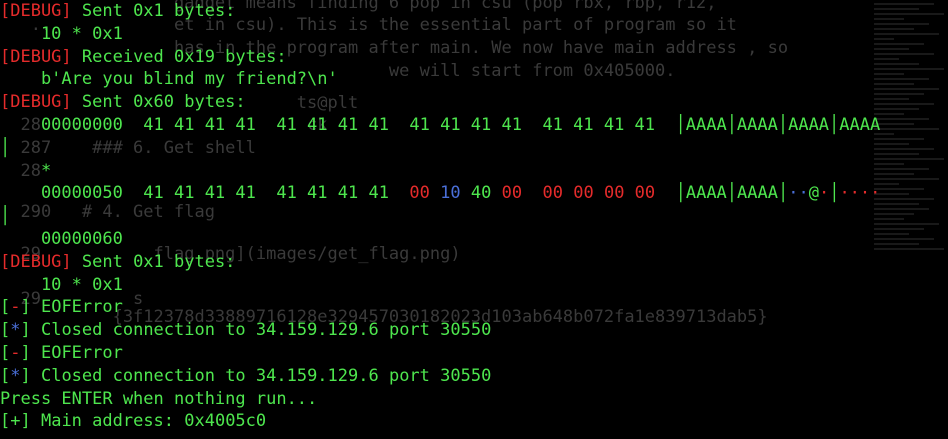 This screenshot has height=439, width=948. I want to click on terminal-line: 00000060, so click(474, 239).